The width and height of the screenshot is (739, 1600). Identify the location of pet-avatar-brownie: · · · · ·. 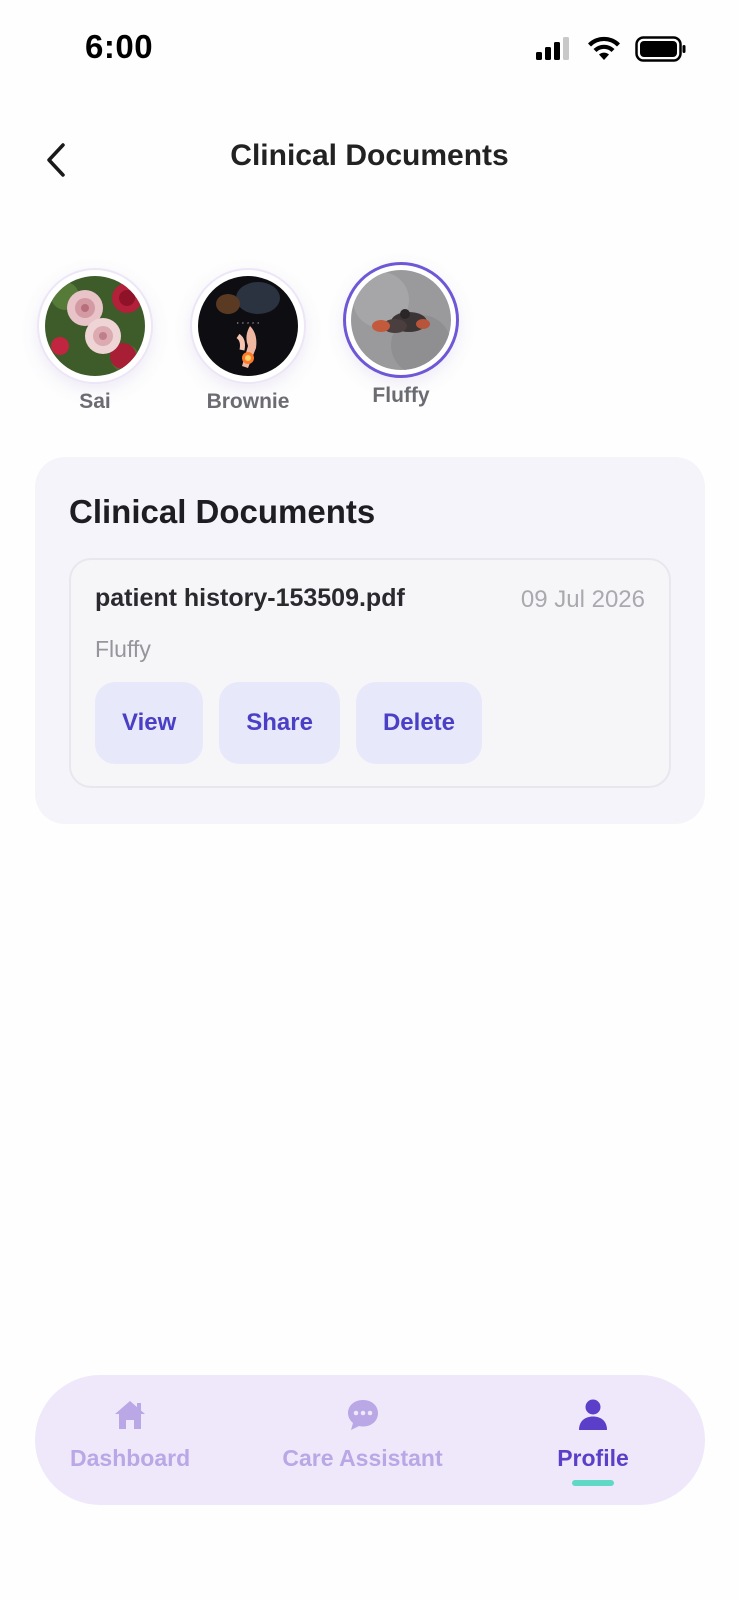
(248, 326).